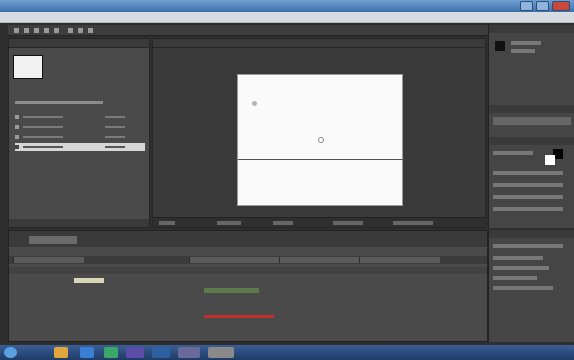 The image size is (574, 360). What do you see at coordinates (561, 6) in the screenshot?
I see `close-button` at bounding box center [561, 6].